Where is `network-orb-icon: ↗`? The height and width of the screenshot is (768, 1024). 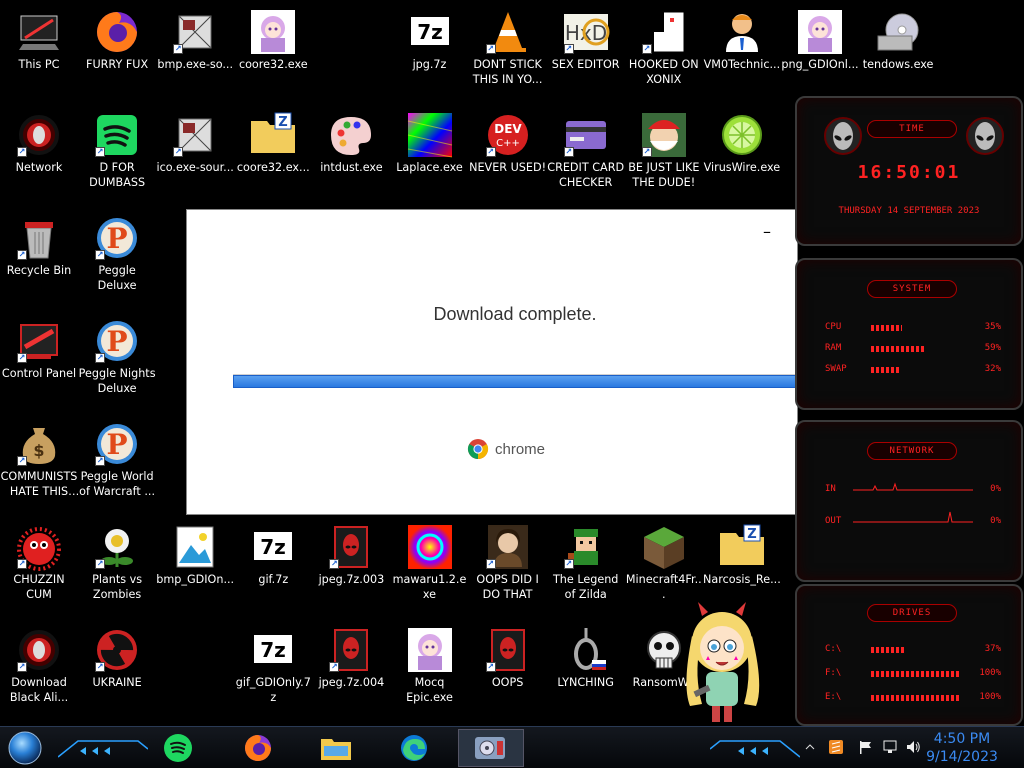 network-orb-icon: ↗ is located at coordinates (39, 650).